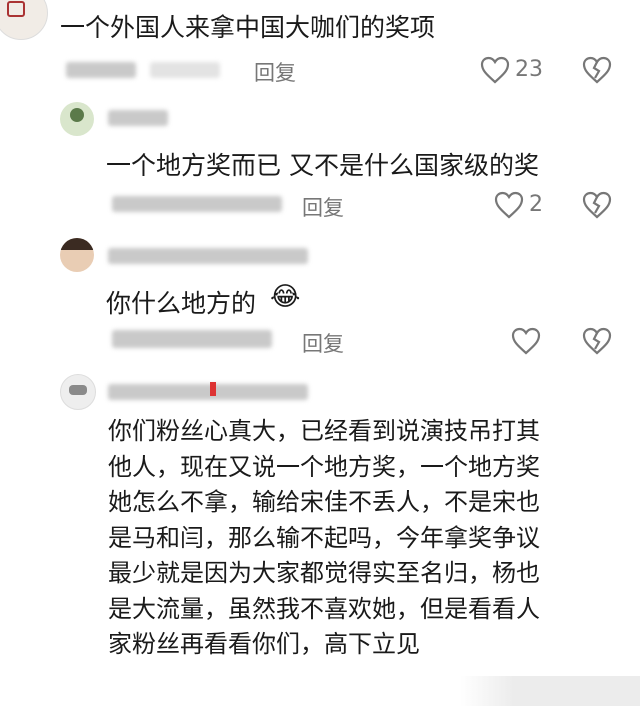 This screenshot has width=640, height=710. What do you see at coordinates (324, 608) in the screenshot?
I see `comment-line: 是大流量，虽然我不喜欢她，但是看看人` at bounding box center [324, 608].